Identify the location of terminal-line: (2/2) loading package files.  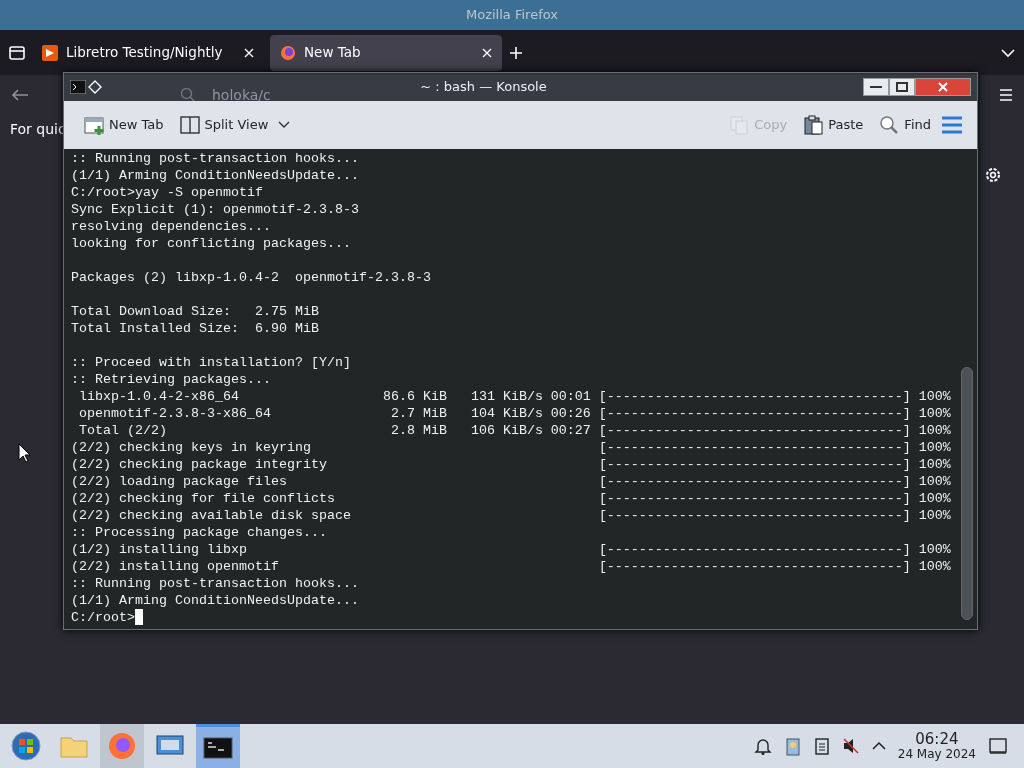
(179, 481).